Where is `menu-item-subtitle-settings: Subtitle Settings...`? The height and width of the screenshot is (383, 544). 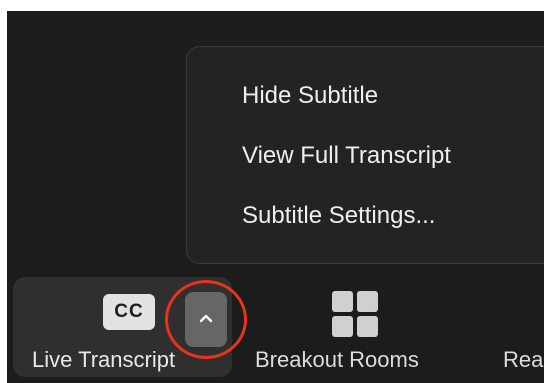
menu-item-subtitle-settings: Subtitle Settings... is located at coordinates (338, 216).